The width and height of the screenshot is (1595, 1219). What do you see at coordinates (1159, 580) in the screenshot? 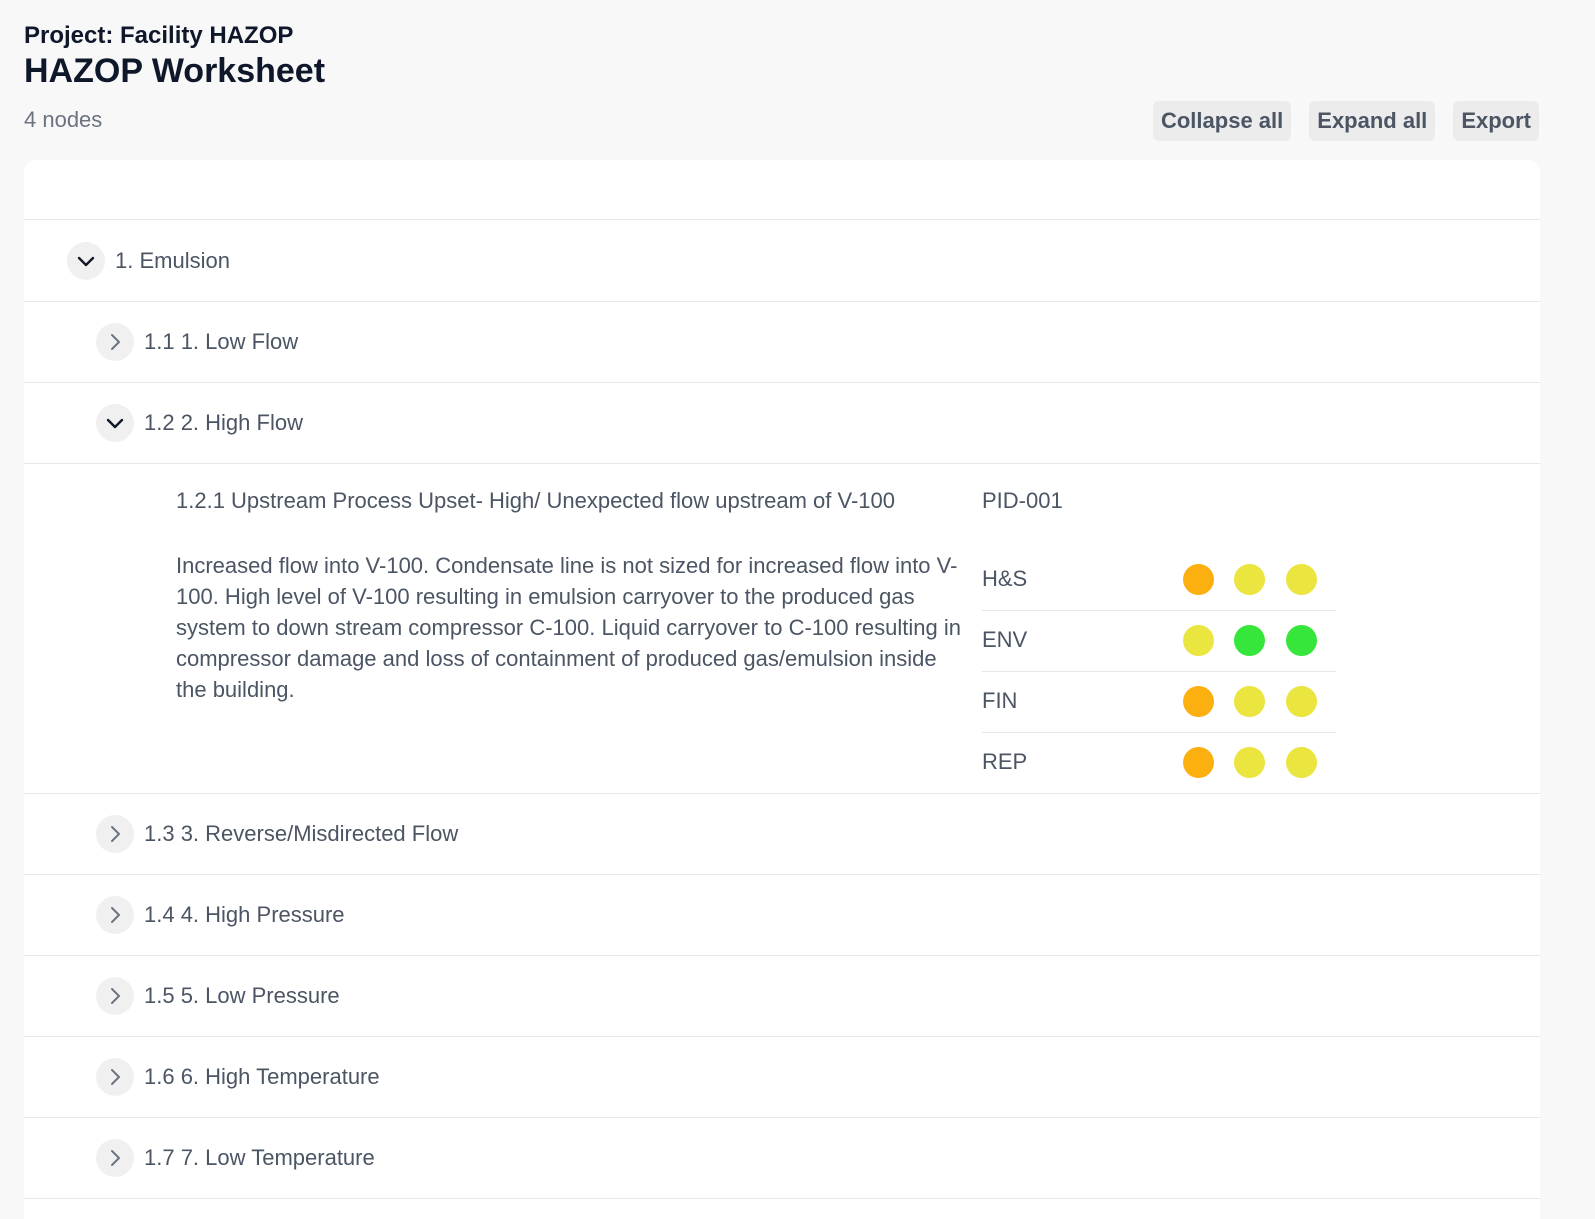
I see `risk-row-hs: H&S` at bounding box center [1159, 580].